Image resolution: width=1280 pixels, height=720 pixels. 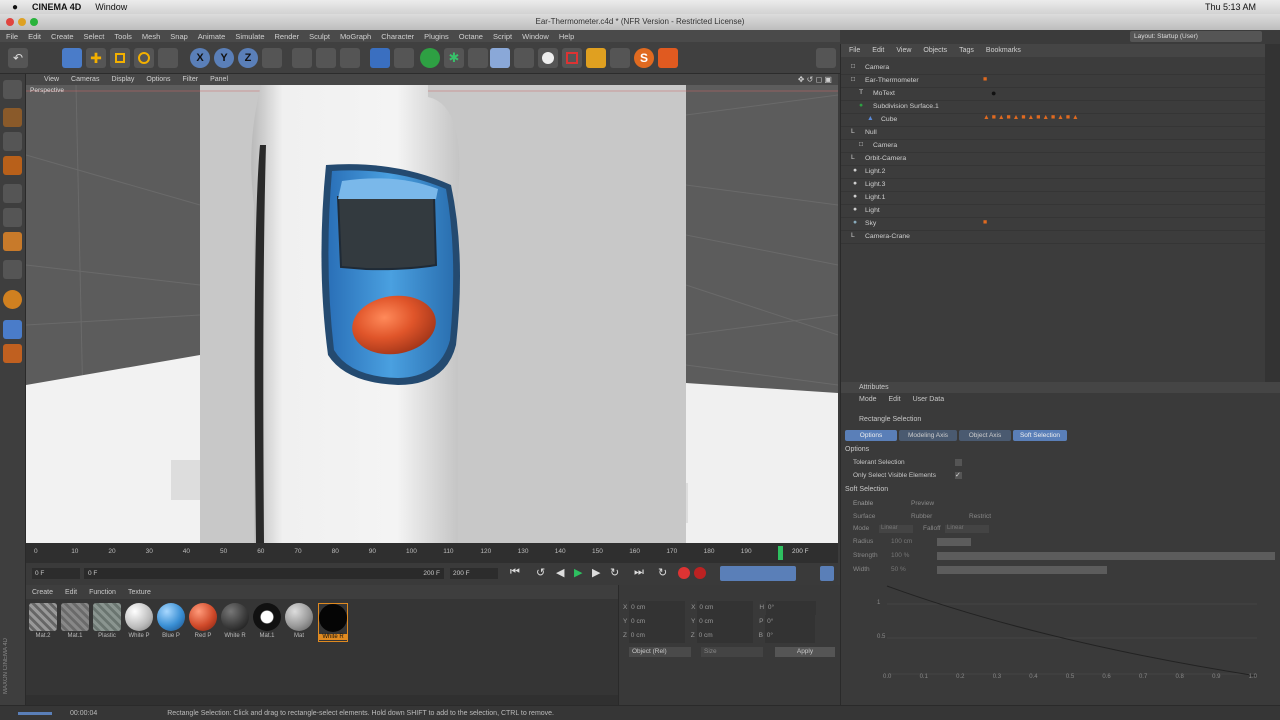 I want to click on tag-icons: ▲■▲■▲■▲■▲■▲■▲, so click(x=1032, y=117).